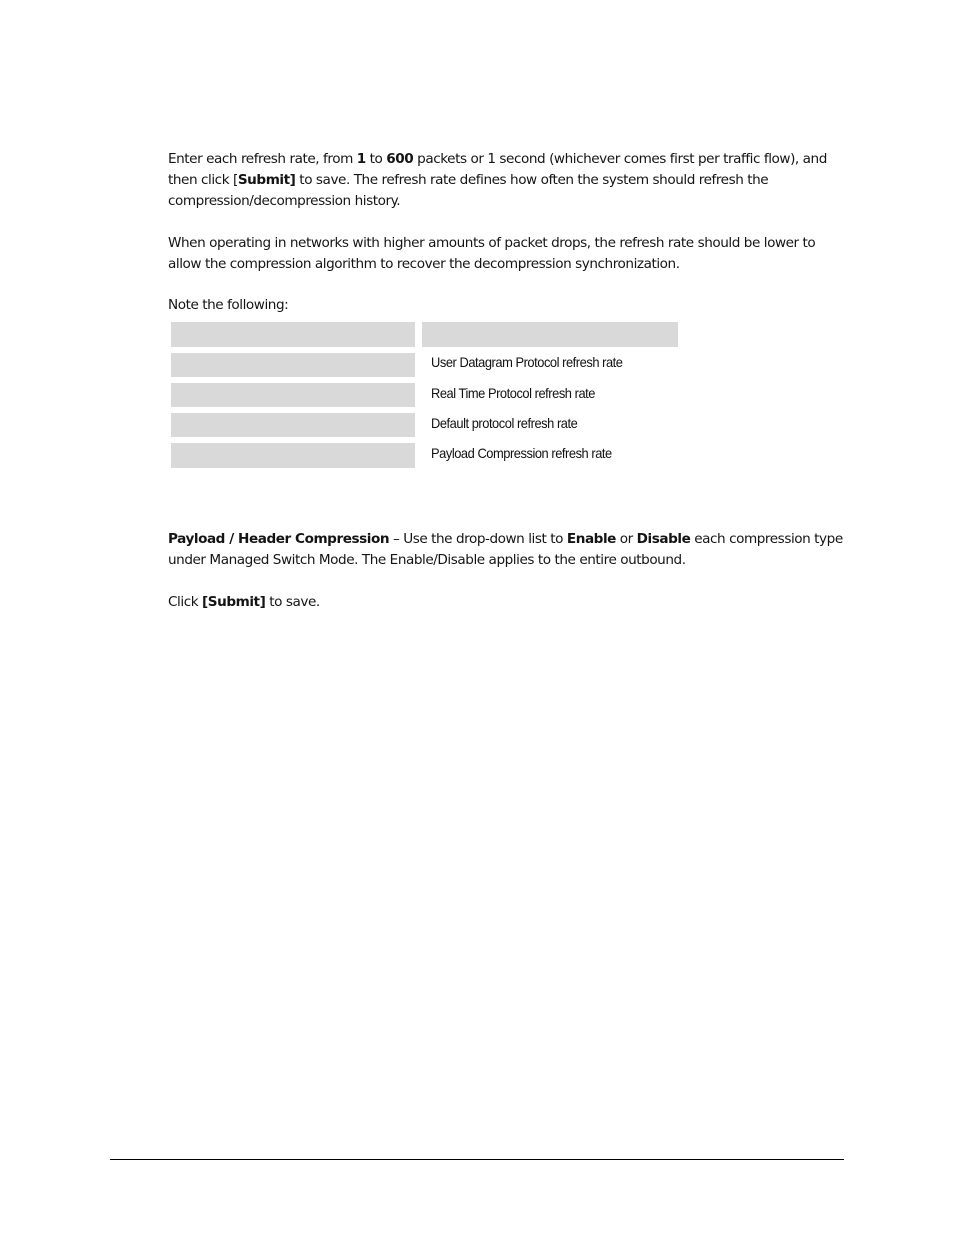 This screenshot has height=1235, width=954. What do you see at coordinates (400, 159) in the screenshot?
I see `max-value: 600` at bounding box center [400, 159].